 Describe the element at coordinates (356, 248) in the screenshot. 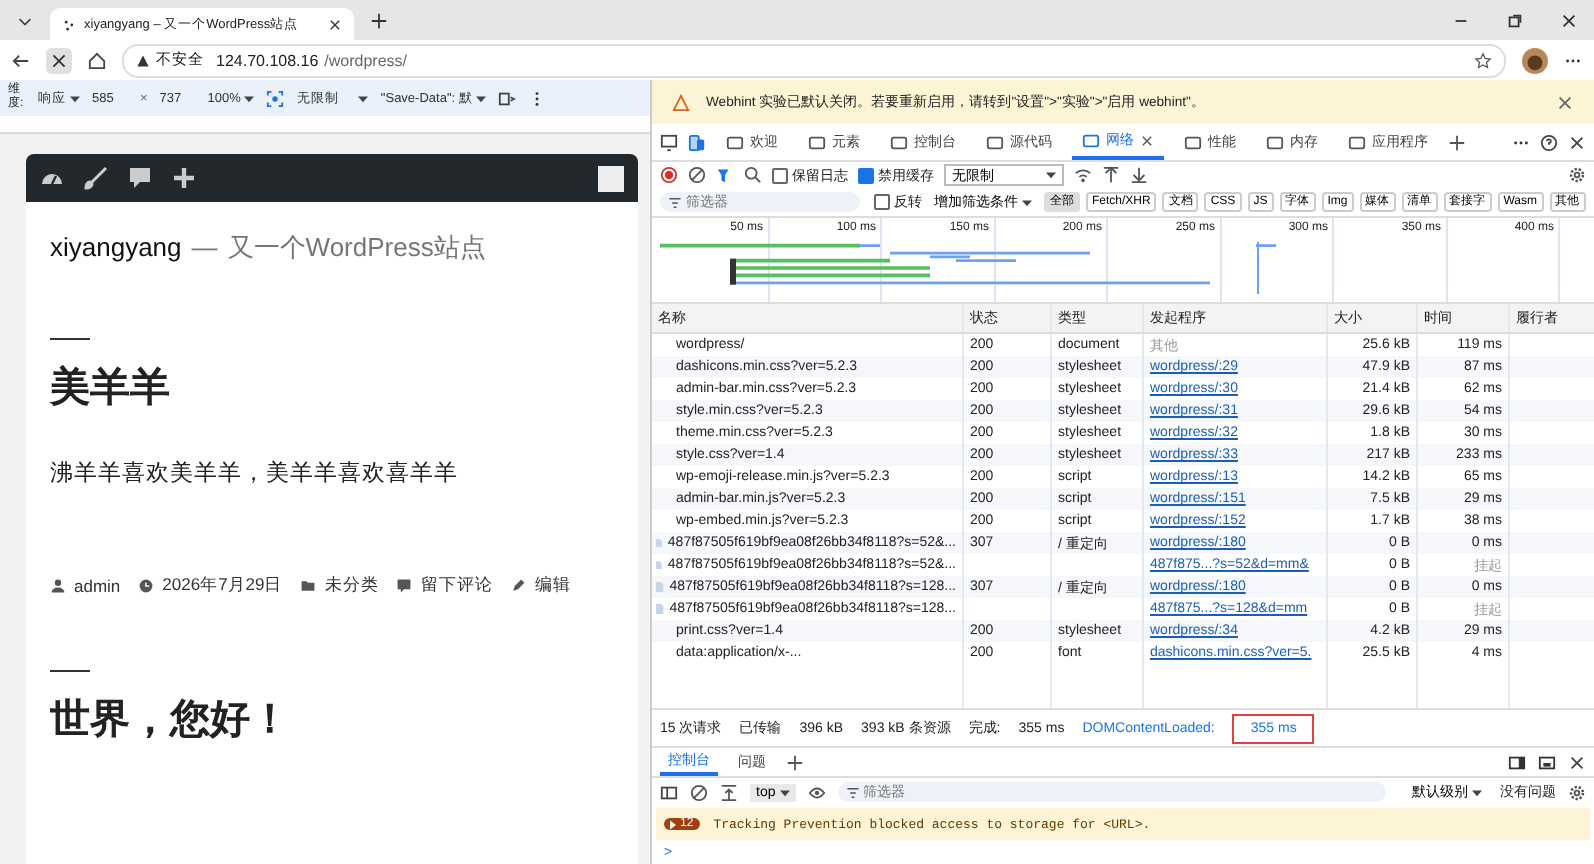

I see `site-tagline: 又一个WordPress站点` at that location.